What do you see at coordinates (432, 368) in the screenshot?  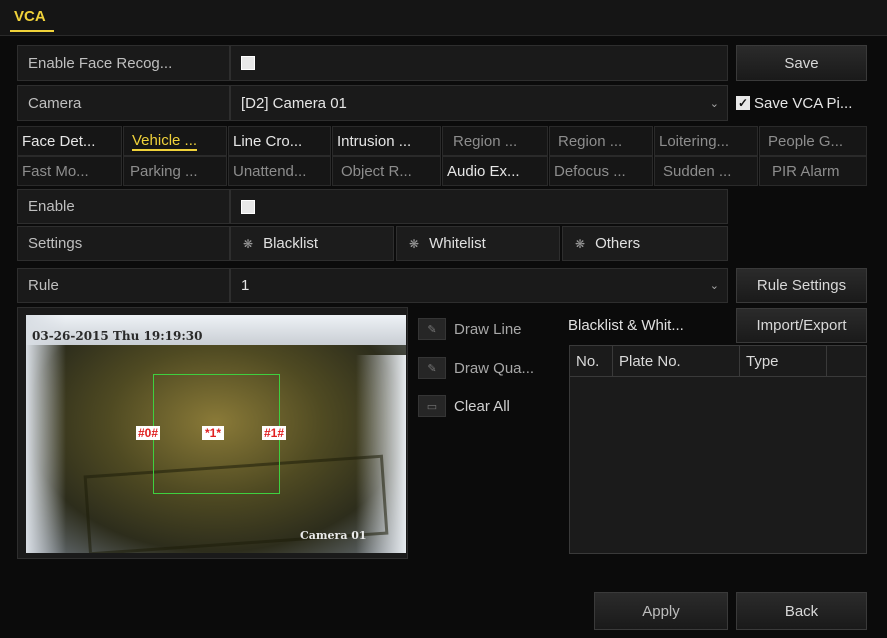 I see `edit-icon: ✎` at bounding box center [432, 368].